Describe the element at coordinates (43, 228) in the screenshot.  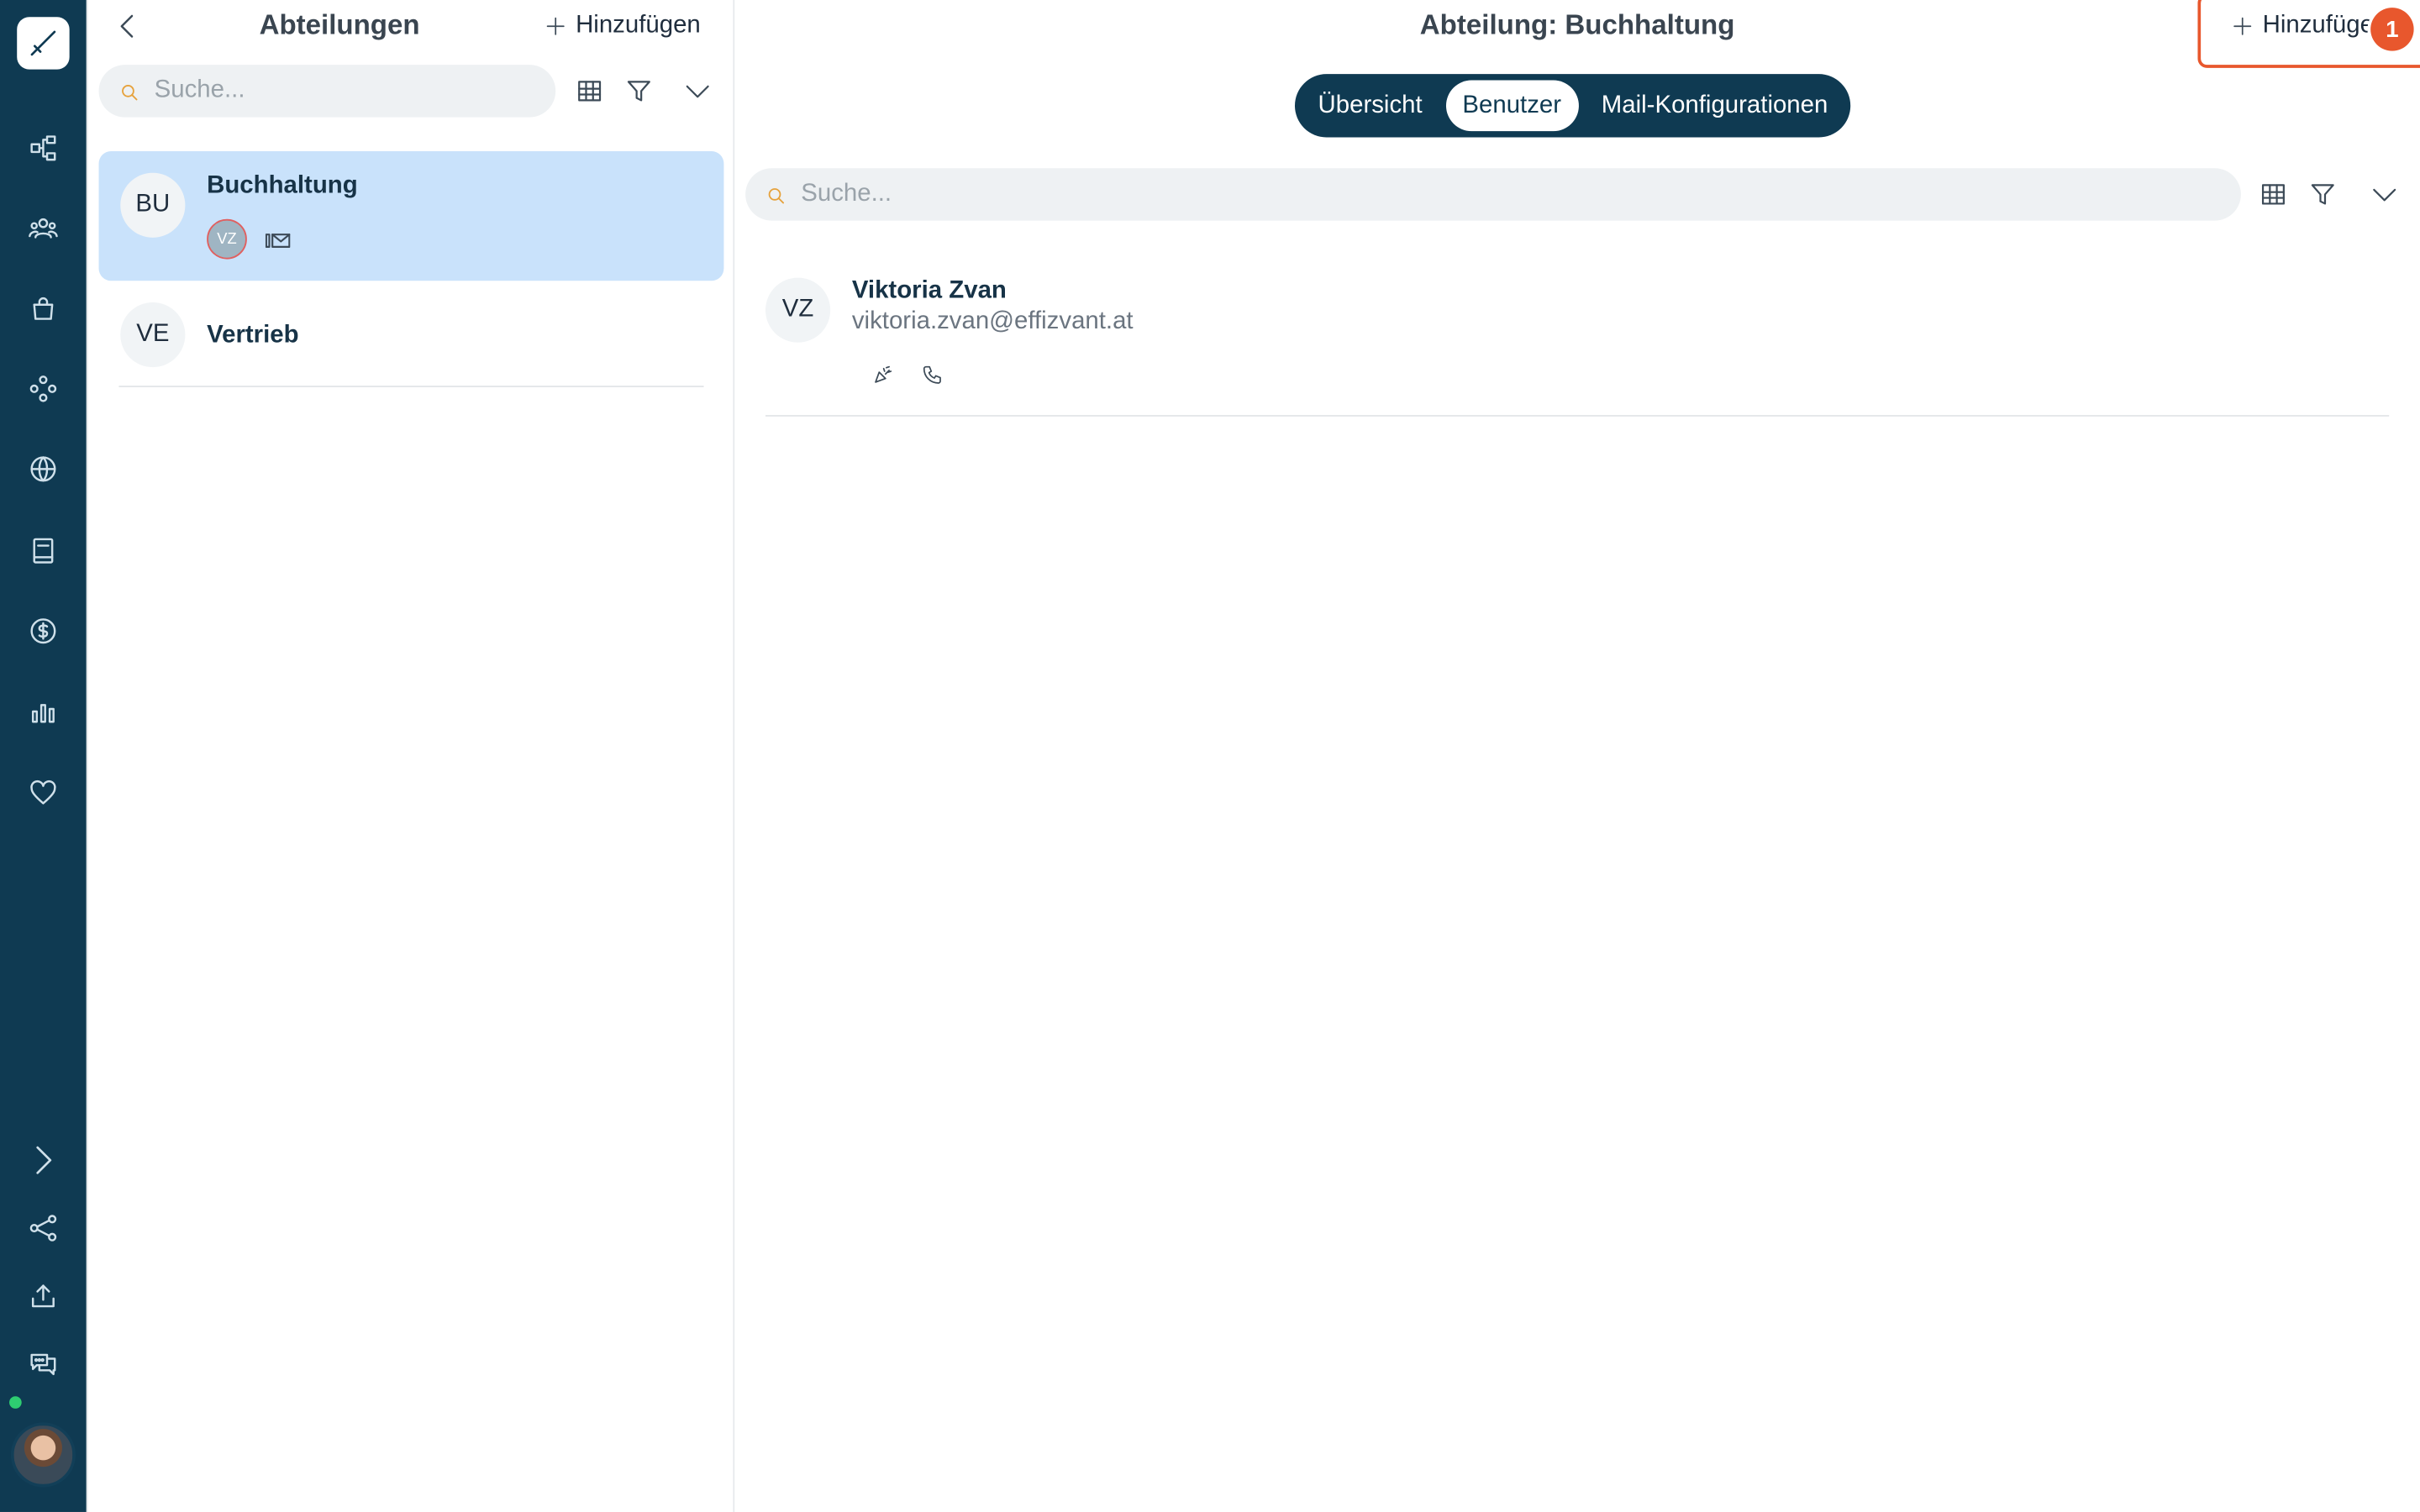
I see `users-icon` at that location.